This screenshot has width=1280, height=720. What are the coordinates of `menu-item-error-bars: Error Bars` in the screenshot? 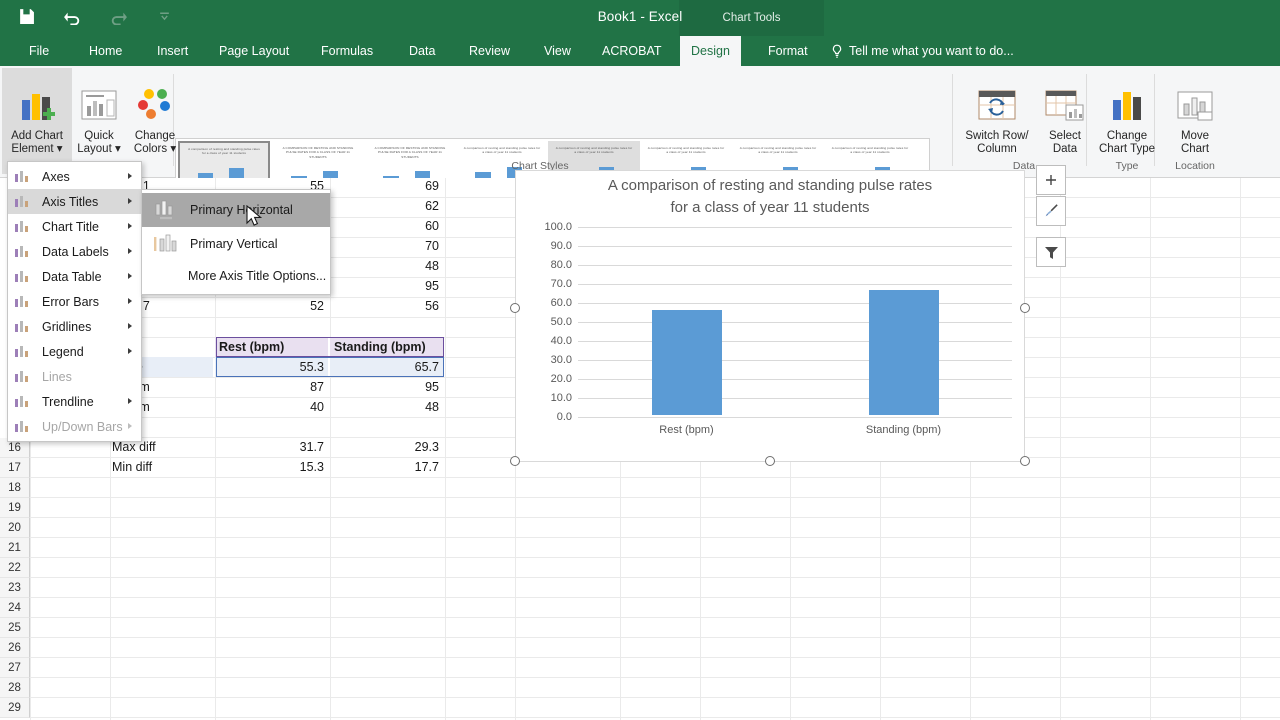 It's located at (74, 301).